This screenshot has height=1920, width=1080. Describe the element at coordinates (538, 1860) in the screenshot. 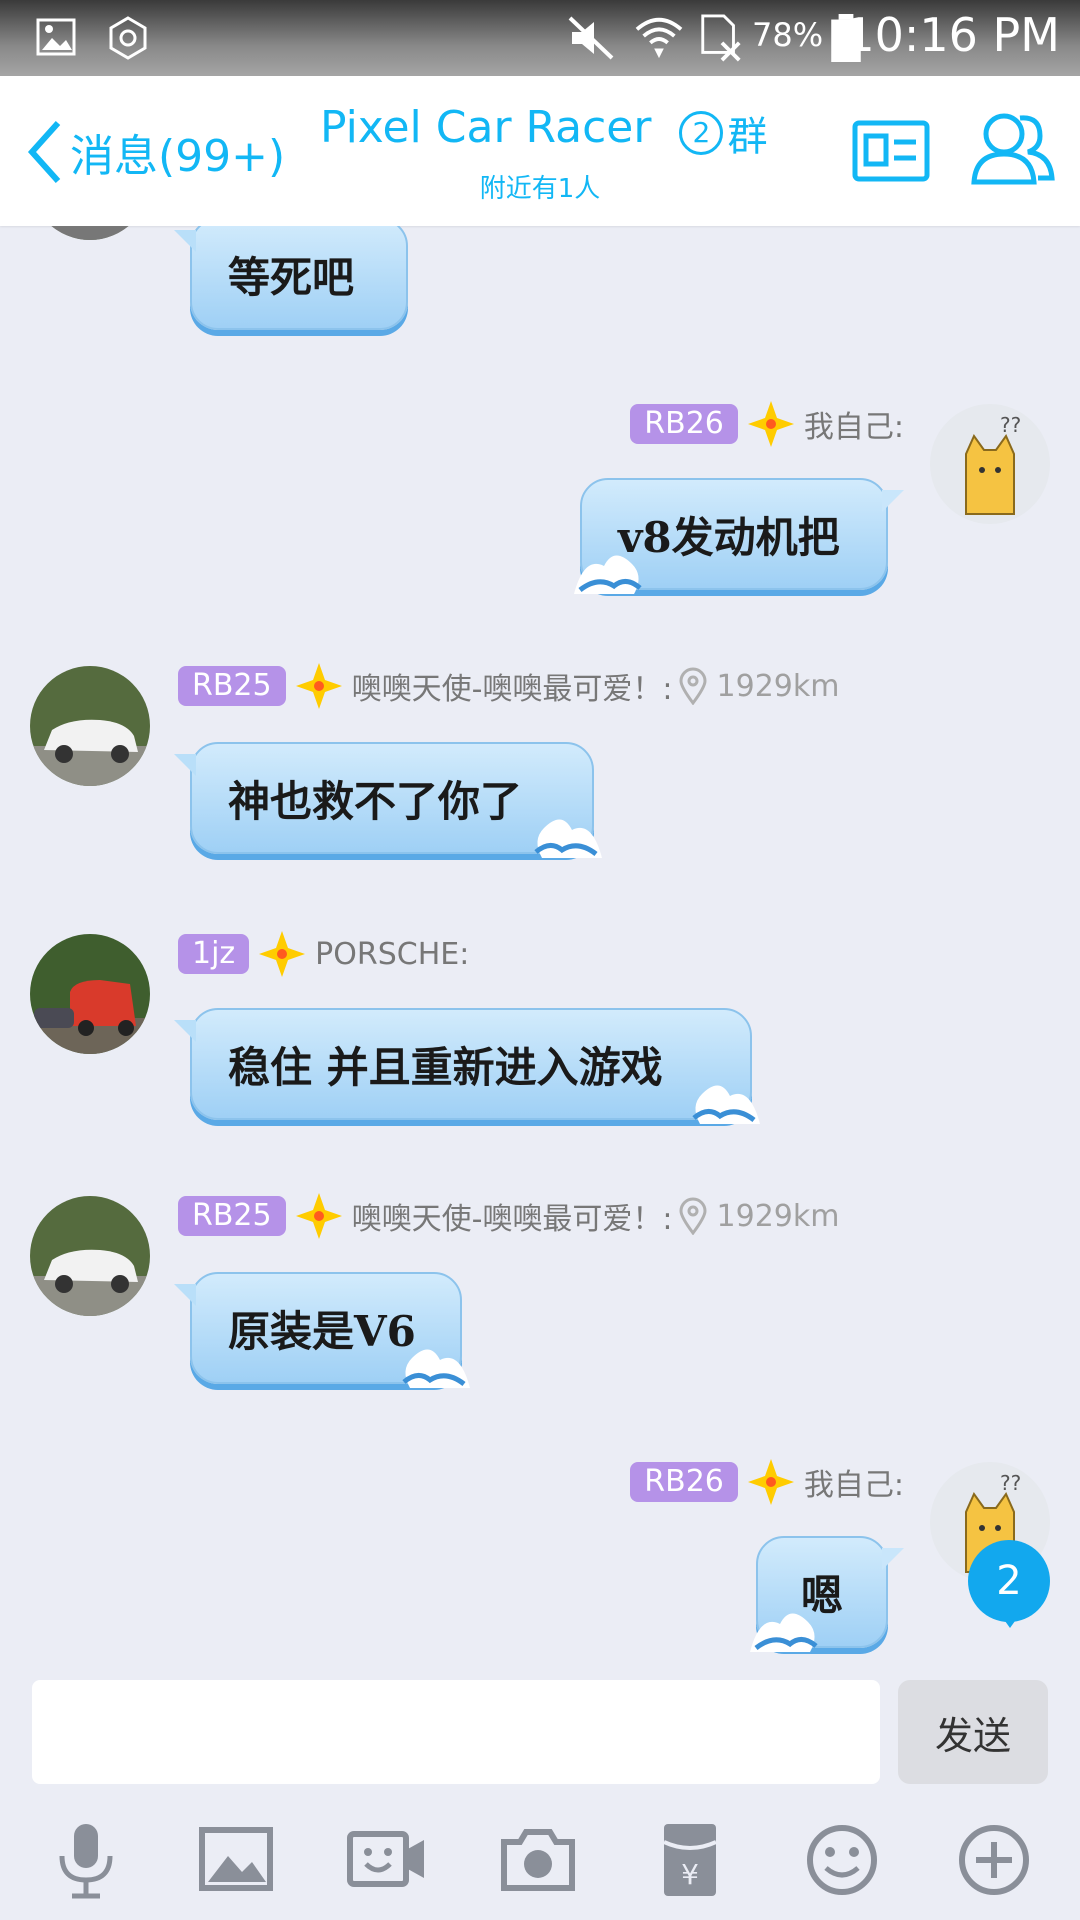

I see `camera-icon` at that location.